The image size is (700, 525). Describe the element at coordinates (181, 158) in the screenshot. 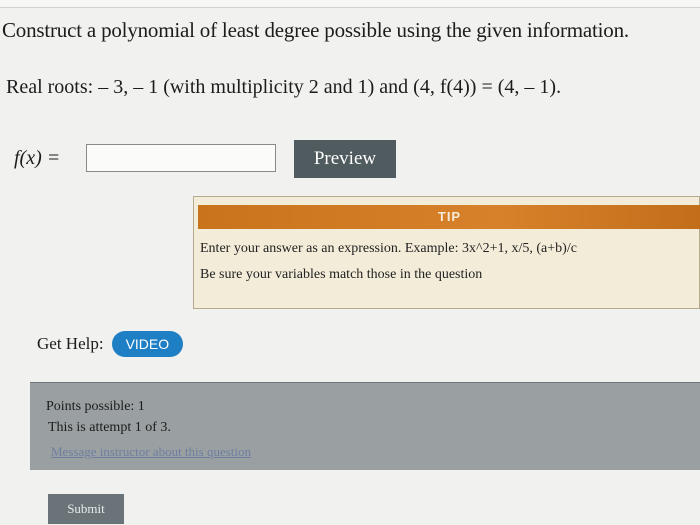

I see `answer-input` at that location.